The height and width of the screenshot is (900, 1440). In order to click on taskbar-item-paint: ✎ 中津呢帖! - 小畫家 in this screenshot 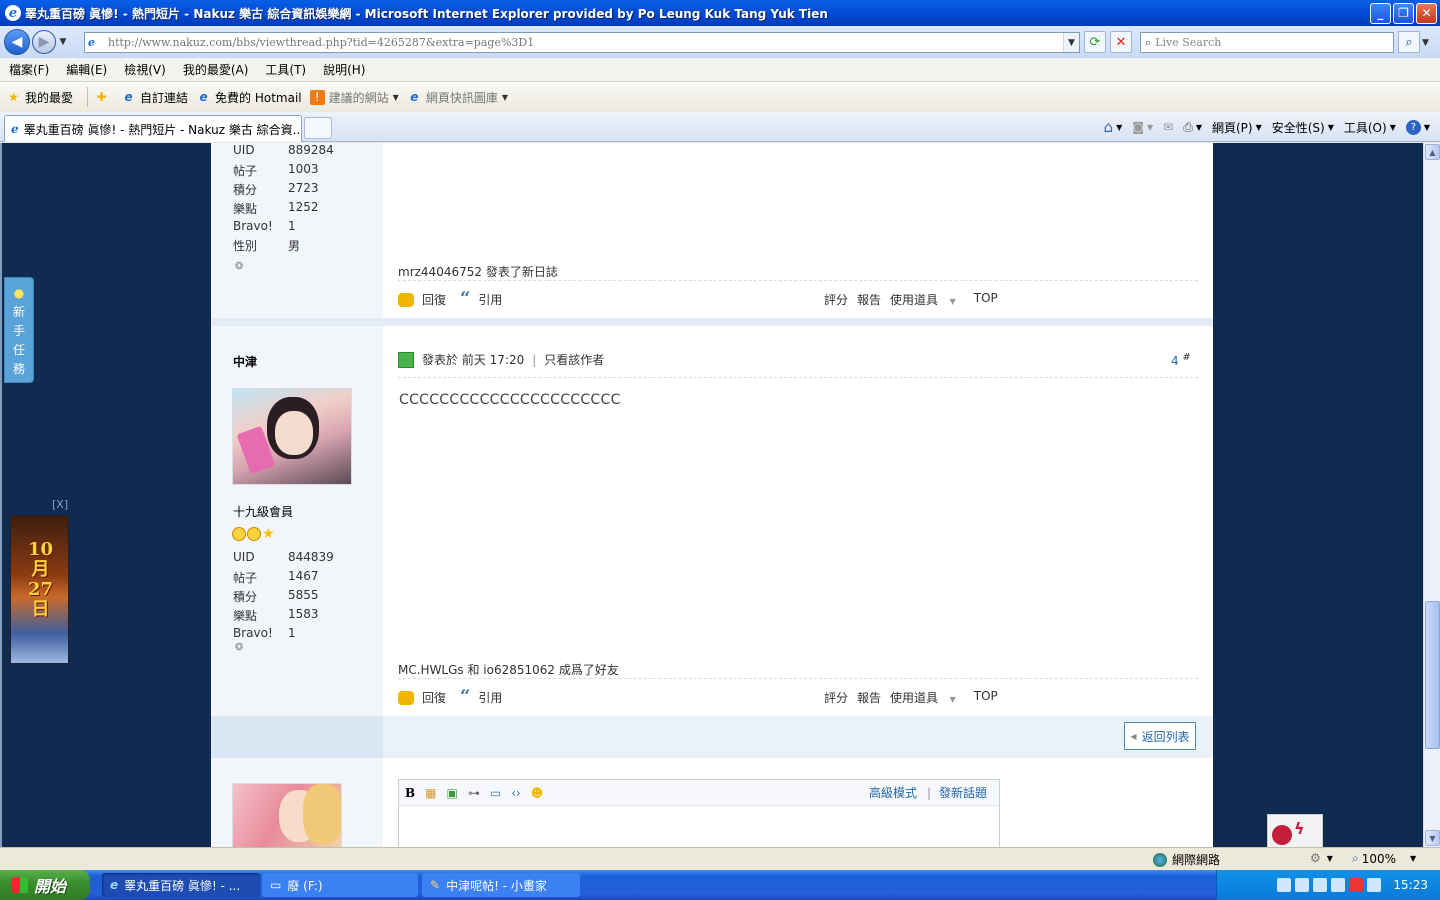, I will do `click(501, 885)`.